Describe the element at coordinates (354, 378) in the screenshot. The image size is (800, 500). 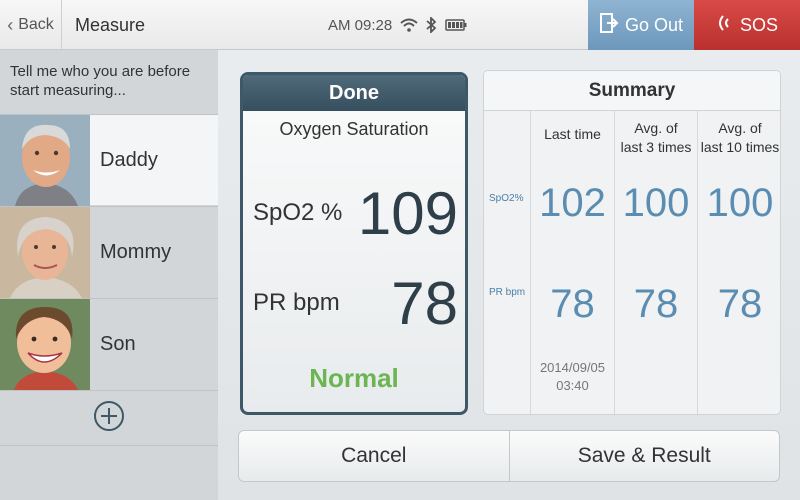
I see `result-verdict: Normal` at that location.